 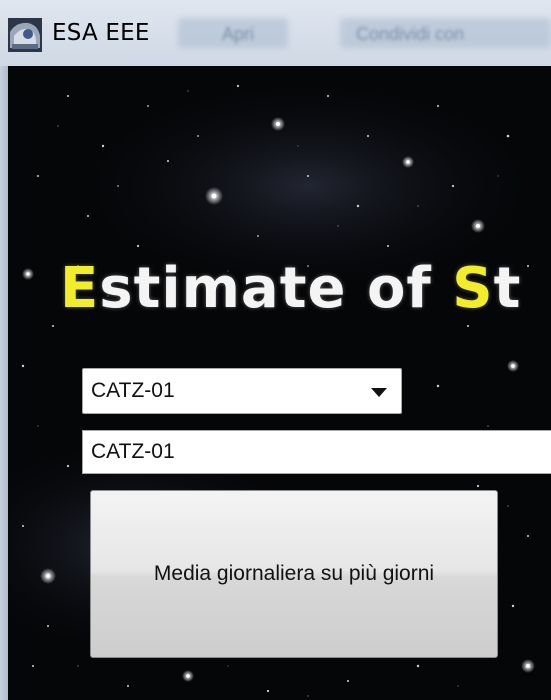 What do you see at coordinates (25, 35) in the screenshot?
I see `app-logo-icon` at bounding box center [25, 35].